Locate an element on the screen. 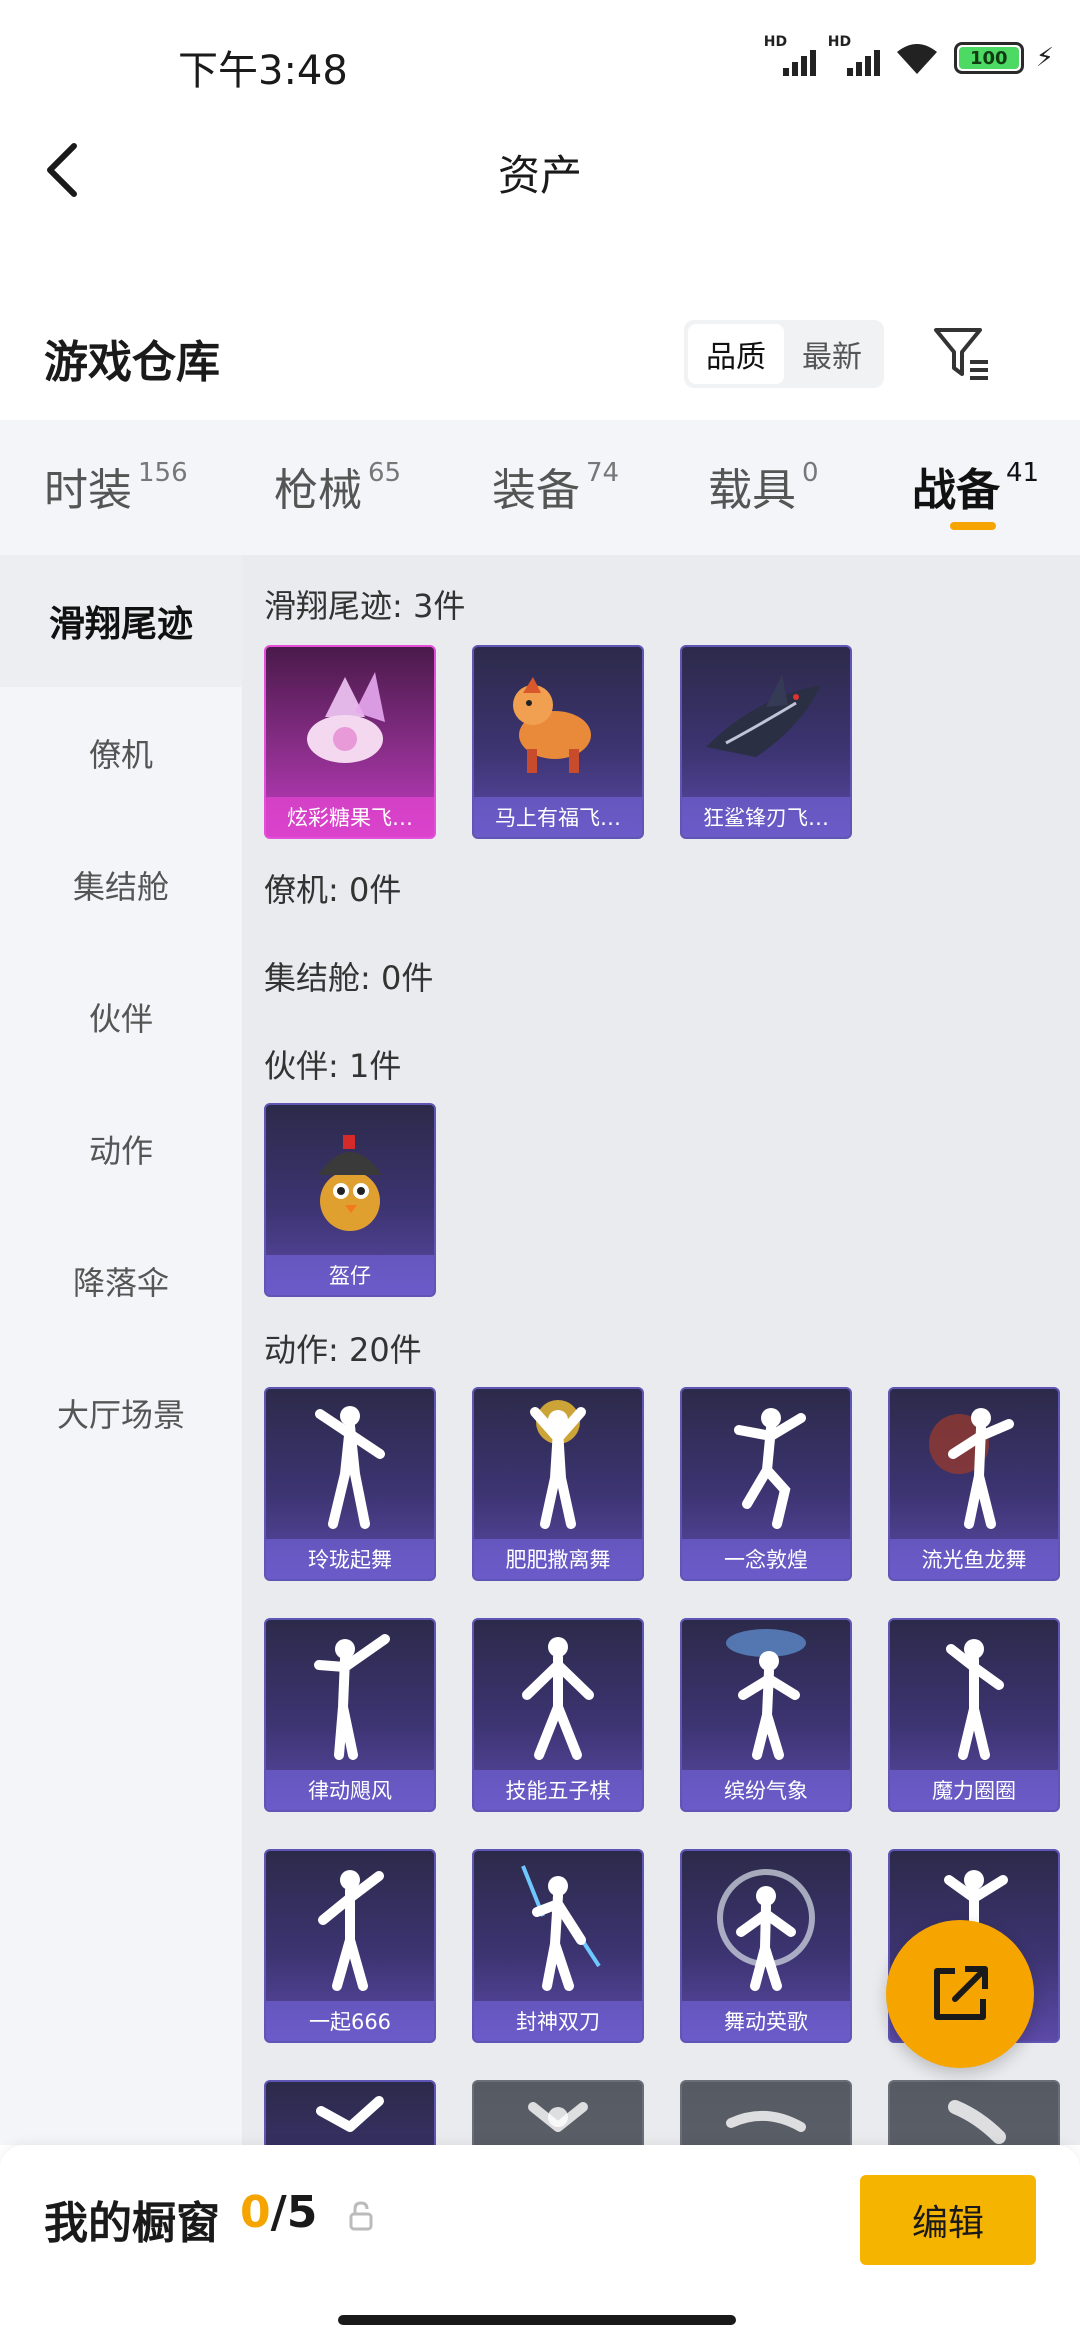 The height and width of the screenshot is (2340, 1080). filter-icon is located at coordinates (962, 354).